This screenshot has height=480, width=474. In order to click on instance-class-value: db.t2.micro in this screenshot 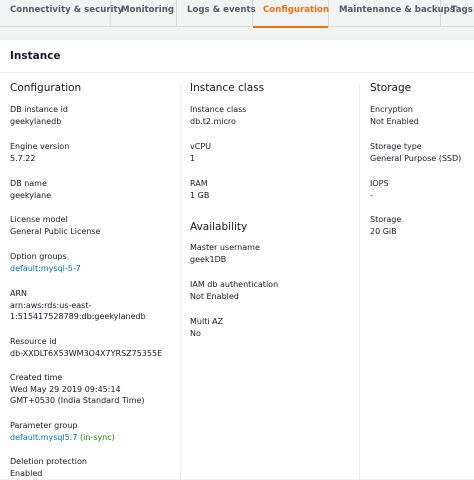, I will do `click(213, 121)`.